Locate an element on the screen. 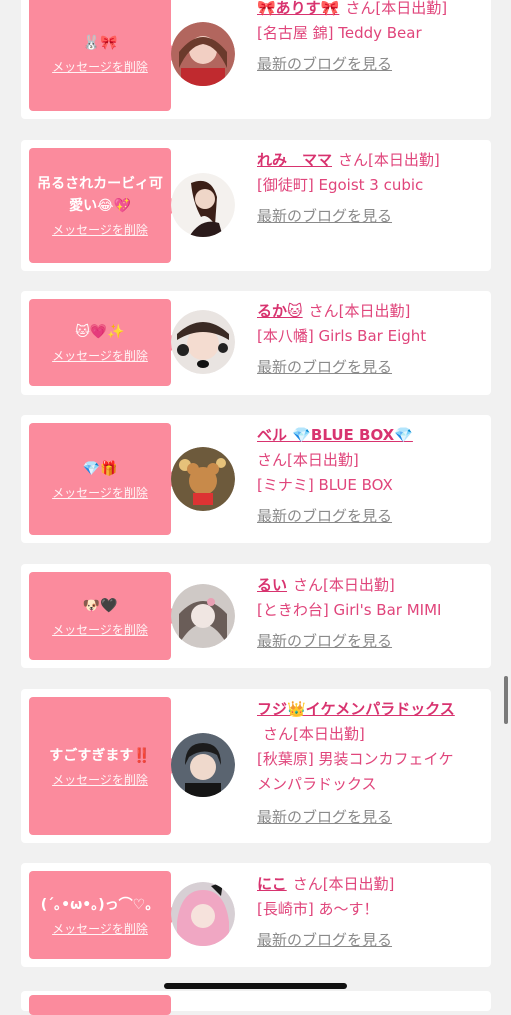  message-text: 🐰🎀 is located at coordinates (100, 42).